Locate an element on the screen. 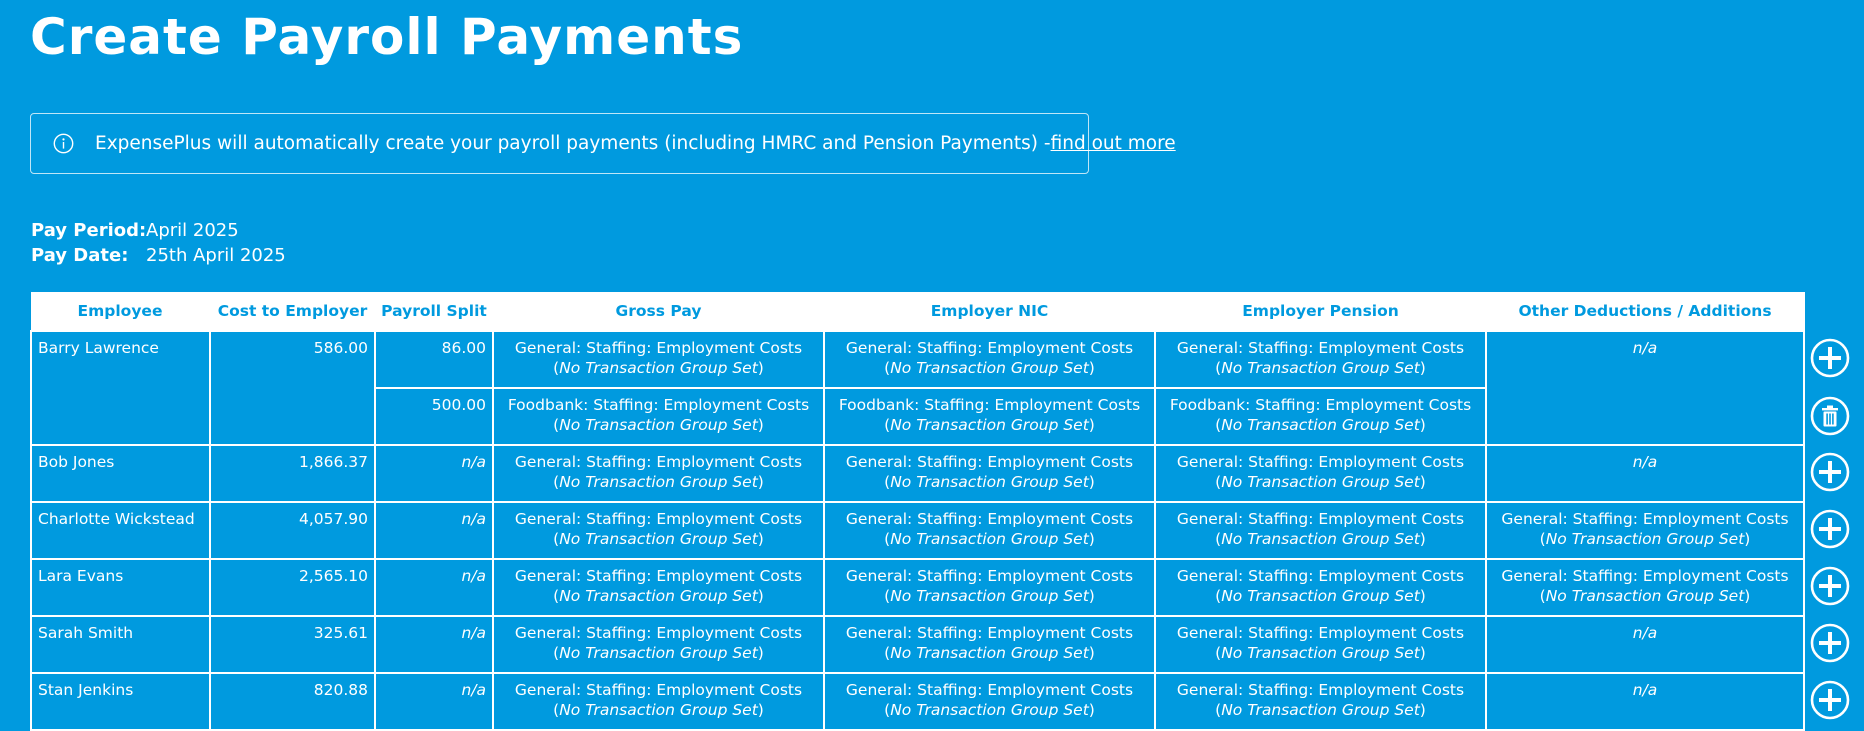 The width and height of the screenshot is (1864, 731). delete-split-button is located at coordinates (1830, 416).